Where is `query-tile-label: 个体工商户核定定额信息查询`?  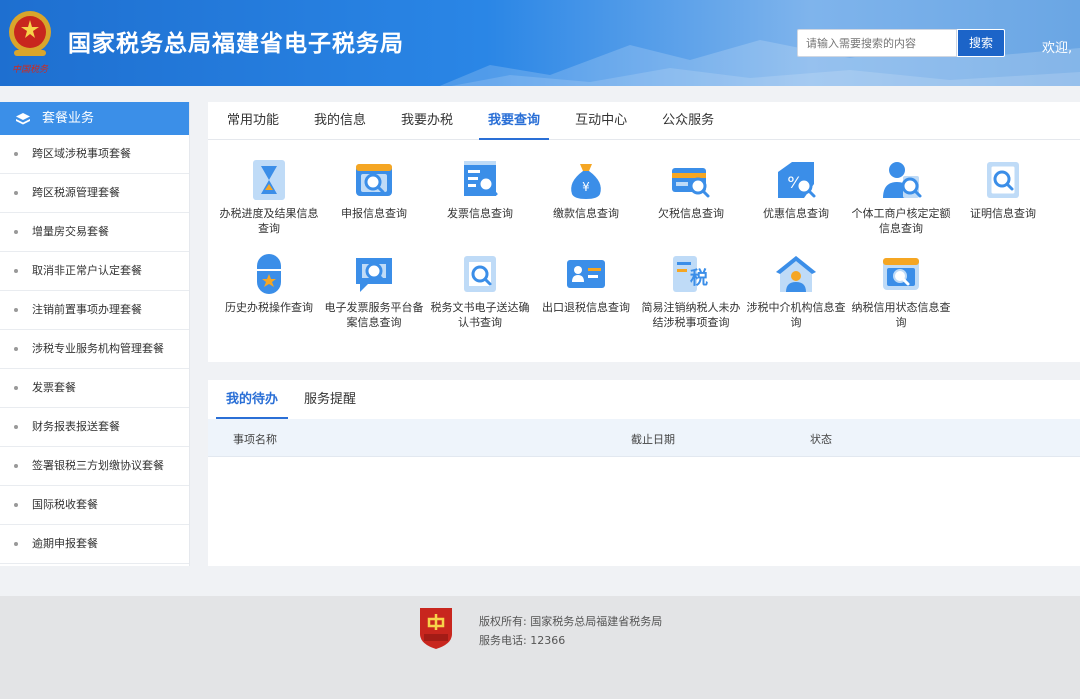 query-tile-label: 个体工商户核定定额信息查询 is located at coordinates (901, 221).